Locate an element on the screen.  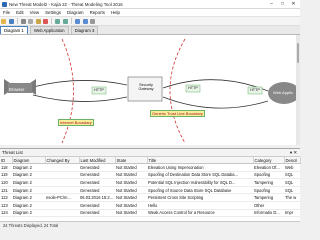
threat-id: 122 is located at coordinates (6, 197).